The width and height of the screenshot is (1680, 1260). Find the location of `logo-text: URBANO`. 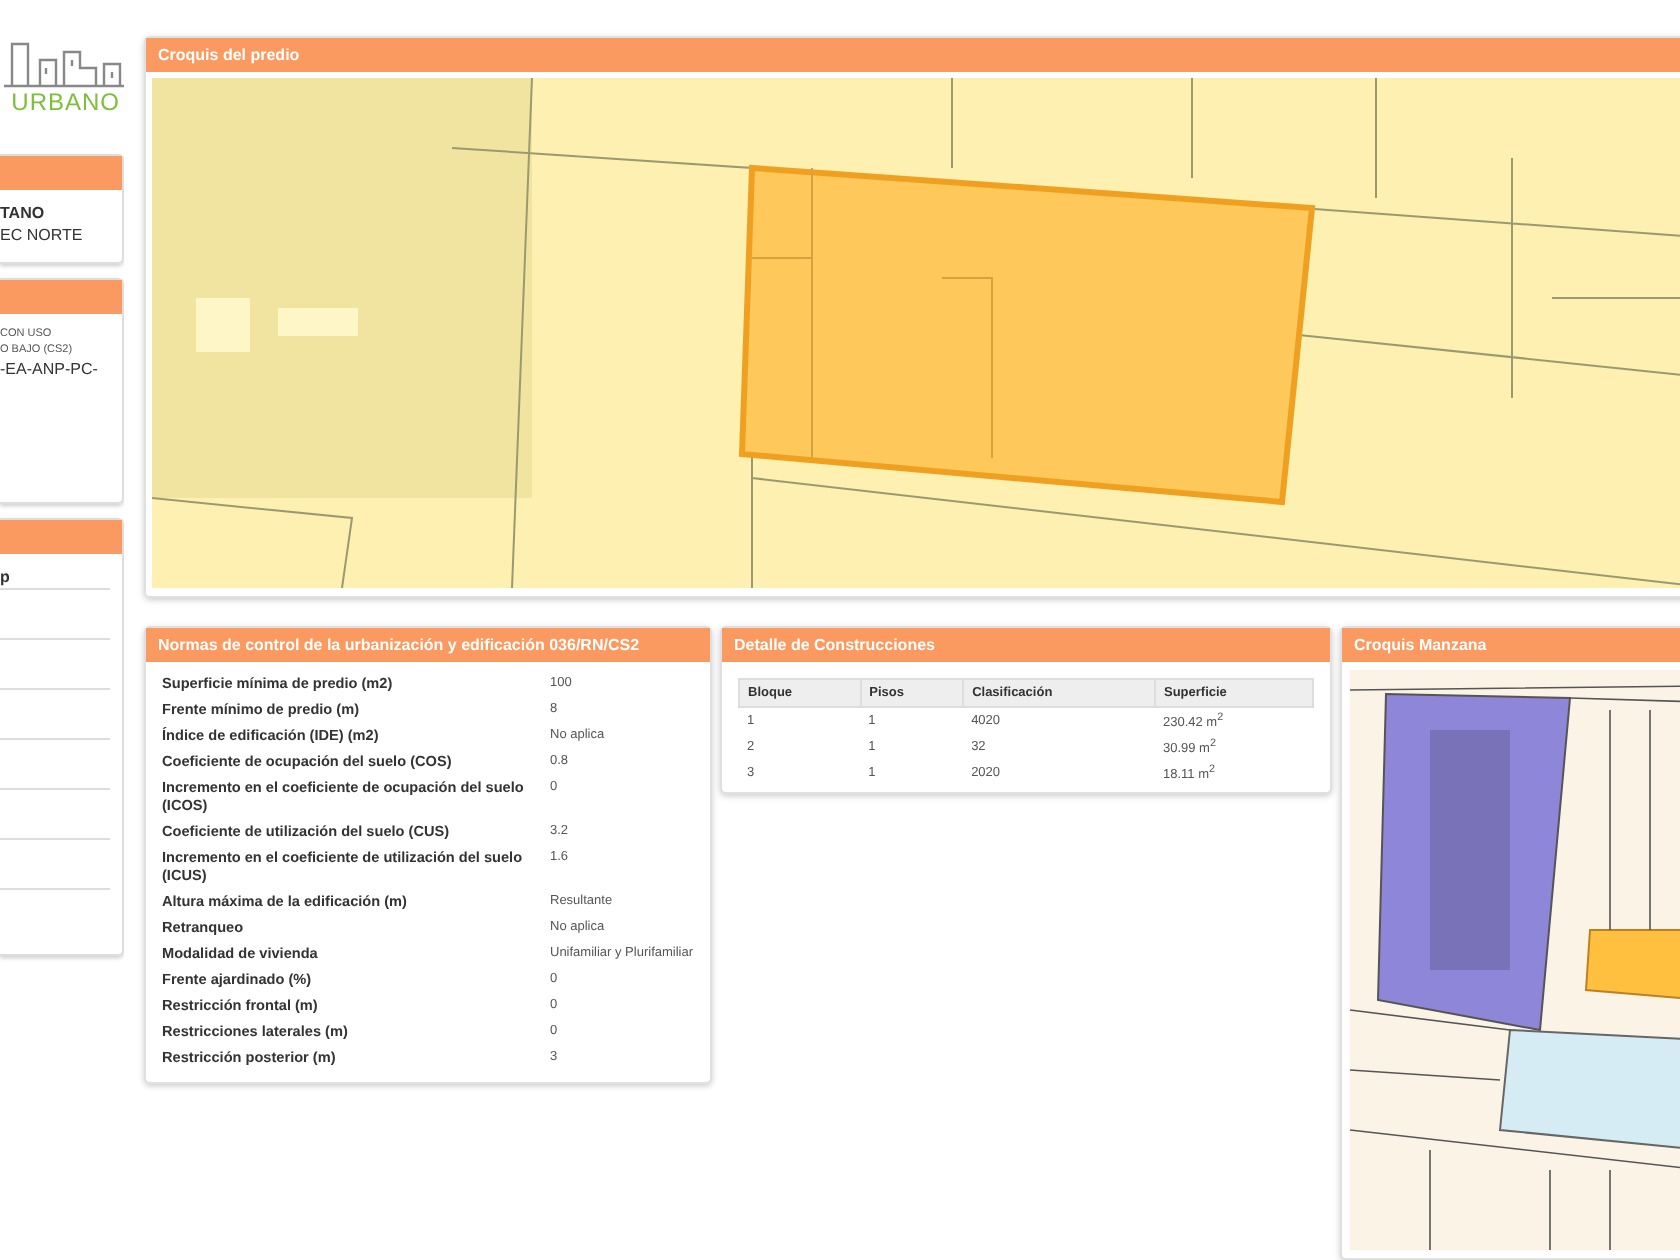

logo-text: URBANO is located at coordinates (65, 102).